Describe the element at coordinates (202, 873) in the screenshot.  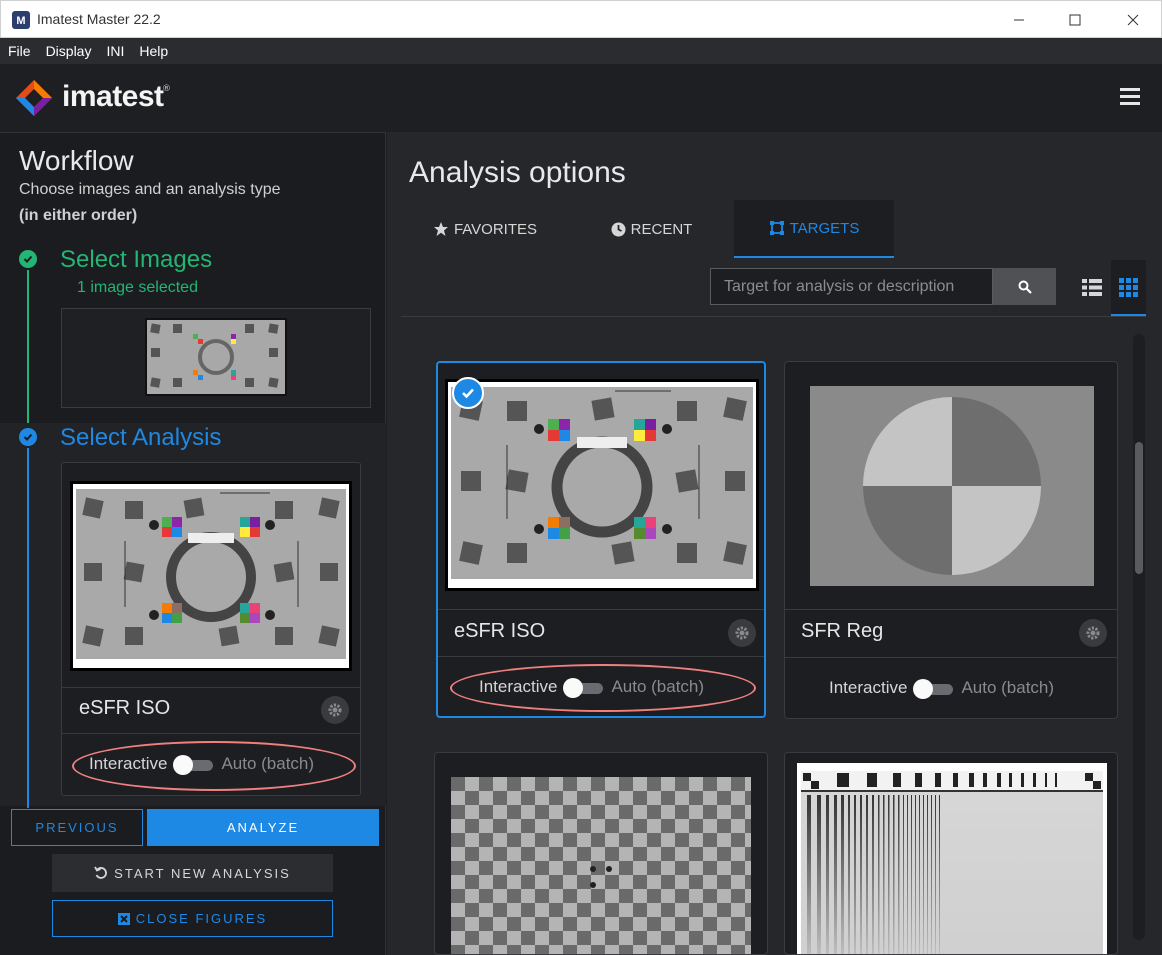
I see `start-new-analysis-label: START NEW ANALYSIS` at that location.